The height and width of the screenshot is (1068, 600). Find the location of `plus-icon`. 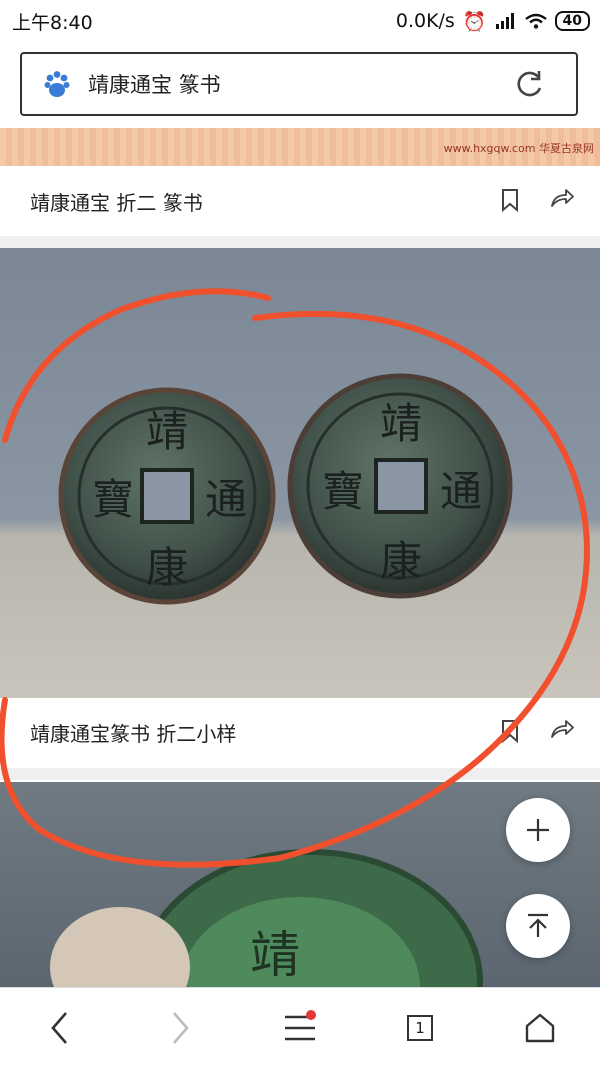

plus-icon is located at coordinates (538, 830).